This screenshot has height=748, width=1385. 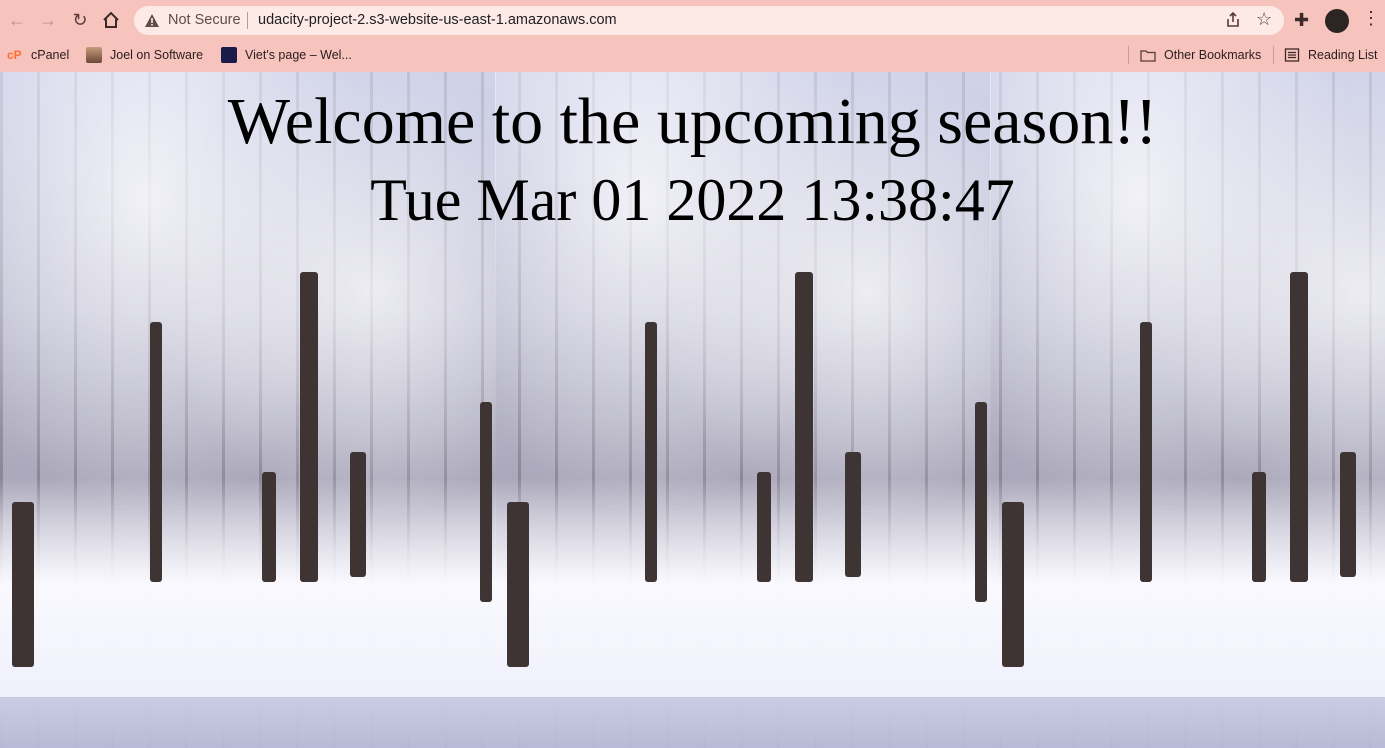 I want to click on welcome-heading: Welcome to the upcoming season!!, so click(x=692, y=121).